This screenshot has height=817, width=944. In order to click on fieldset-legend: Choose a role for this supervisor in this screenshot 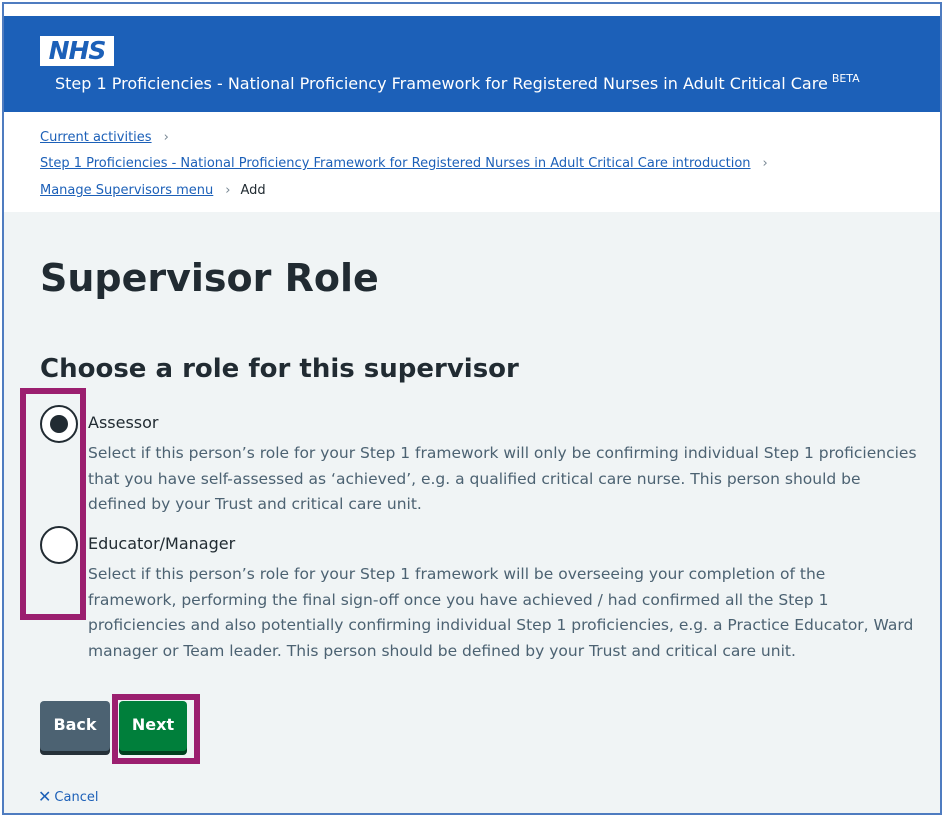, I will do `click(279, 369)`.